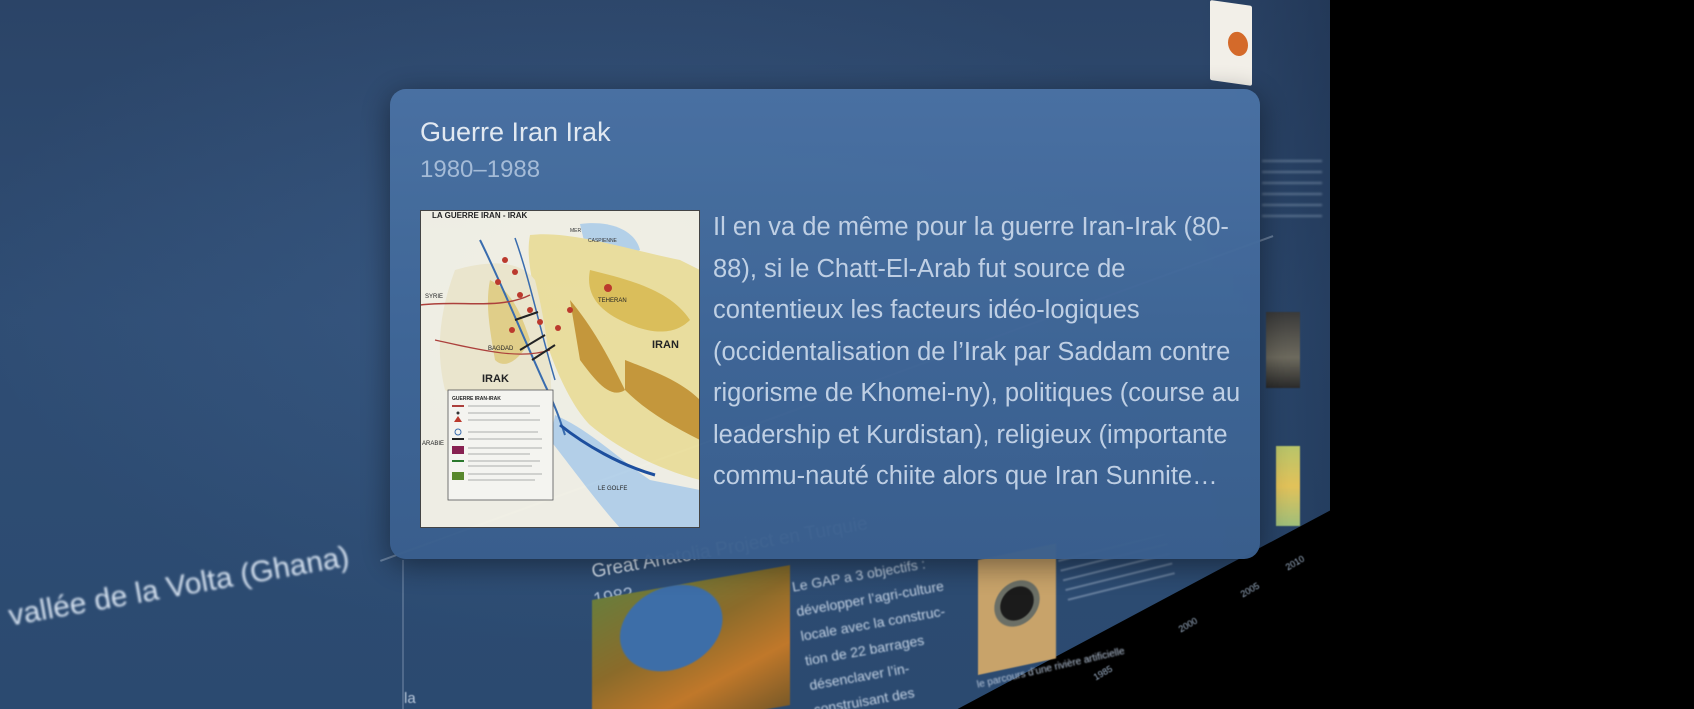 The image size is (1694, 709). Describe the element at coordinates (1292, 193) in the screenshot. I see `side-event-text` at that location.